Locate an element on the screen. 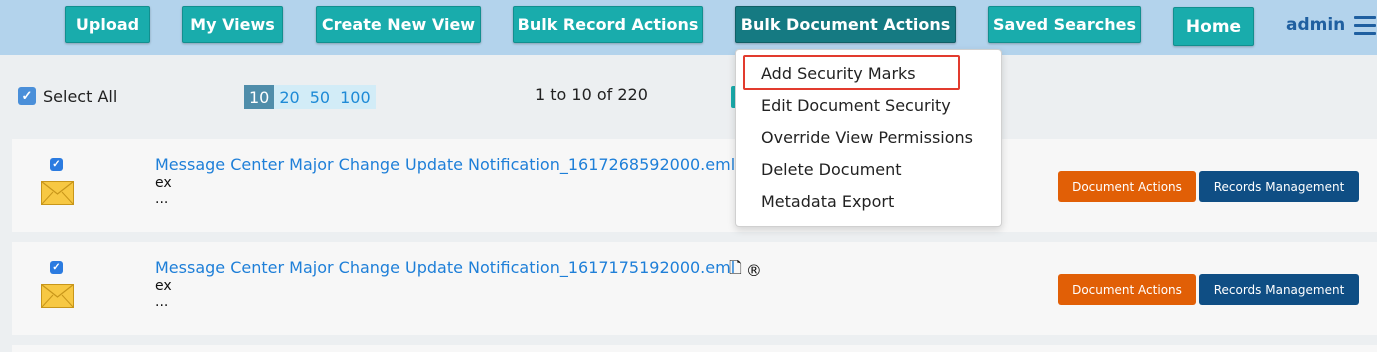 The height and width of the screenshot is (352, 1377). page-size-10: 10 is located at coordinates (259, 97).